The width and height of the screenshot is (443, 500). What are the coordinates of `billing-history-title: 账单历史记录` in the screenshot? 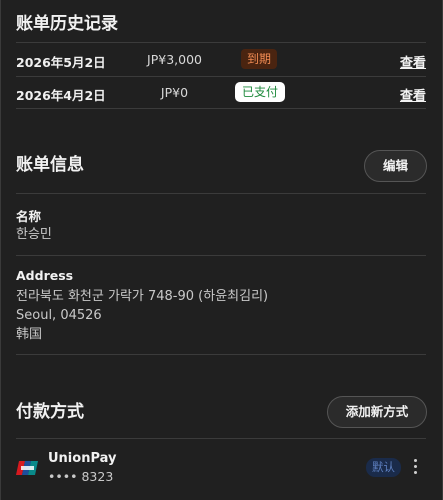 It's located at (67, 24).